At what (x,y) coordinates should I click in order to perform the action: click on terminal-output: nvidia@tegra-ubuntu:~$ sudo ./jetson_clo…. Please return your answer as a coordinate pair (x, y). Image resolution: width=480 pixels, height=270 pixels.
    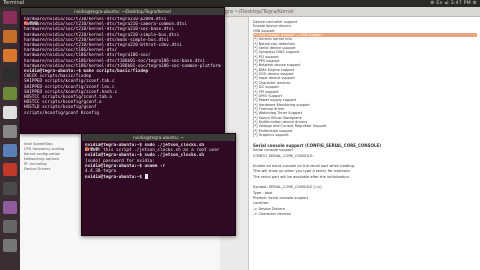
    Looking at the image, I should click on (158, 188).